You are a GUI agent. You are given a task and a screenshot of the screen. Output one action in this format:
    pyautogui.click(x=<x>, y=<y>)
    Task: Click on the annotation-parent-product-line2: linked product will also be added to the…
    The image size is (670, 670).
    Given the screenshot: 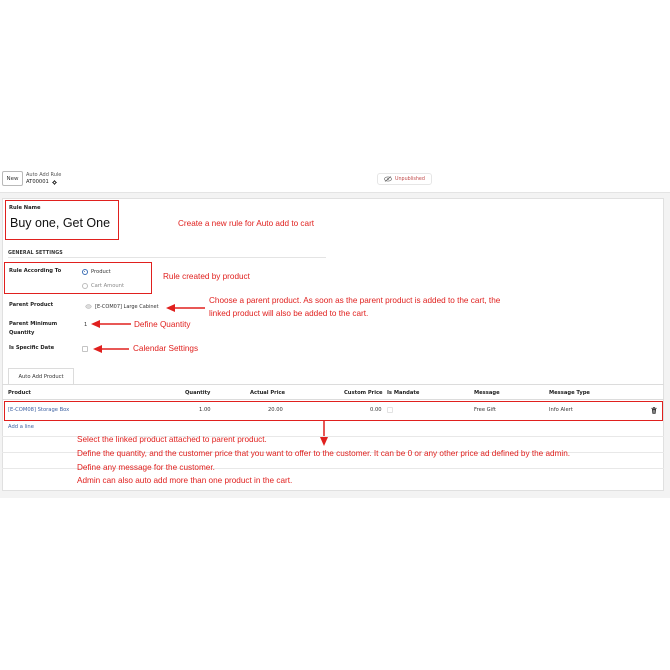 What is the action you would take?
    pyautogui.click(x=289, y=313)
    